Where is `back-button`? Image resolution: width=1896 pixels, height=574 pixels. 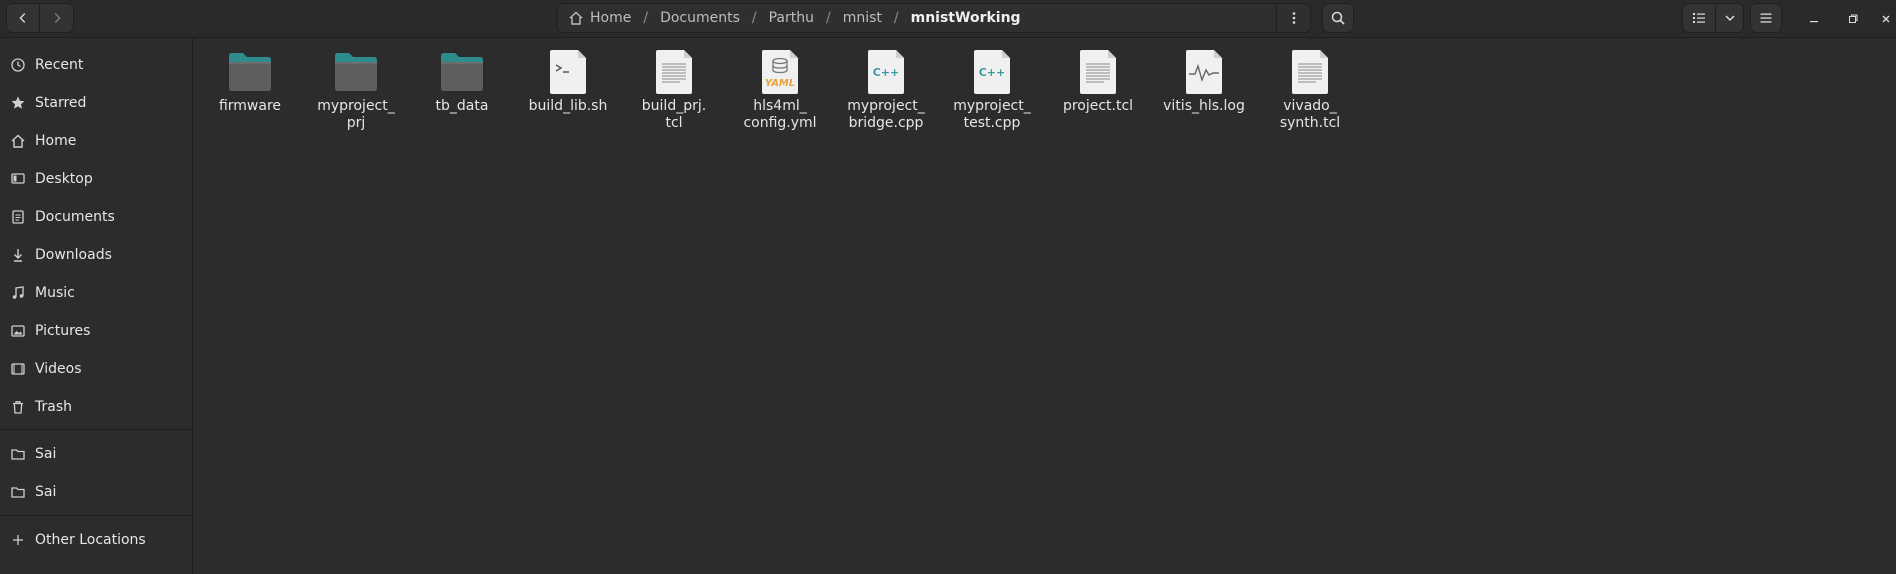
back-button is located at coordinates (23, 18).